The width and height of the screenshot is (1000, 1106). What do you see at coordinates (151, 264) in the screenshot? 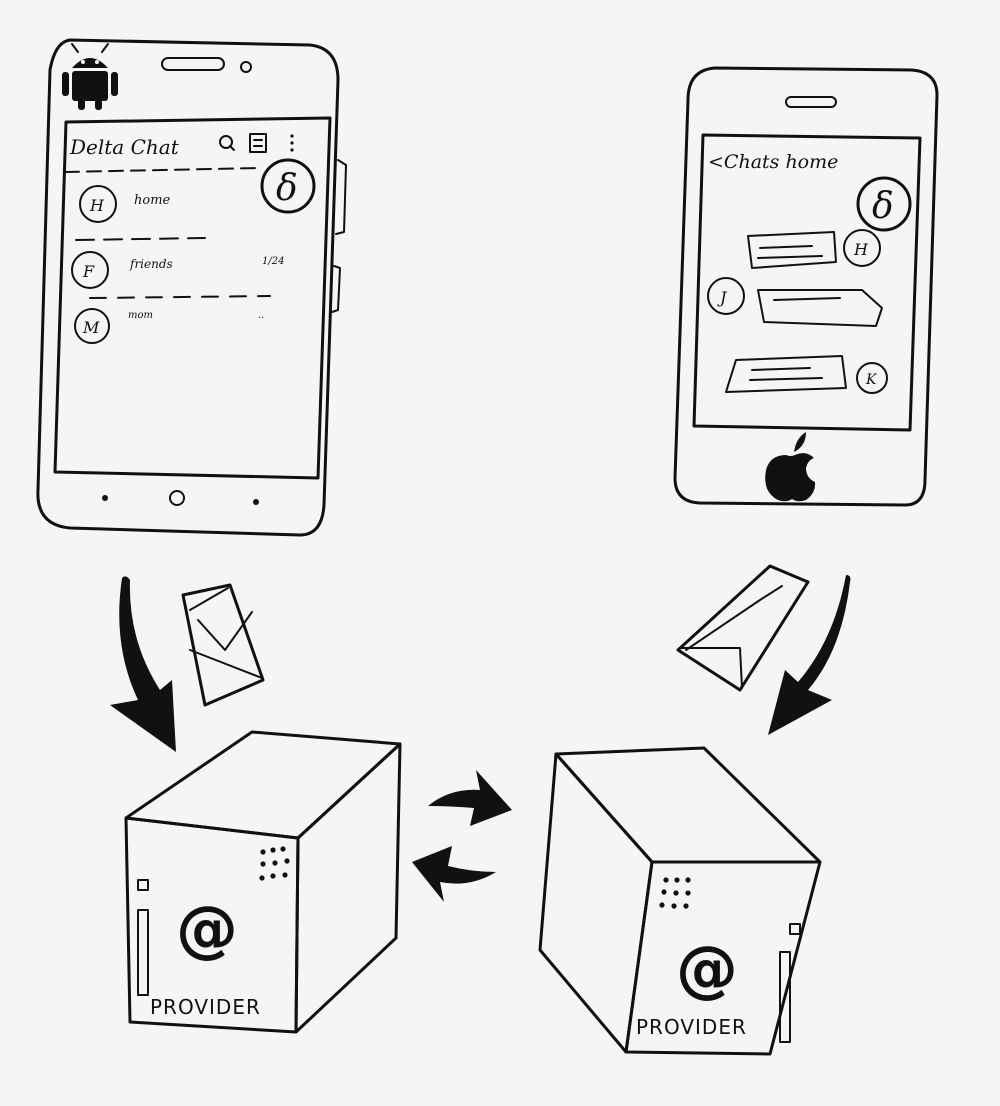
I see `chat-name: friends` at bounding box center [151, 264].